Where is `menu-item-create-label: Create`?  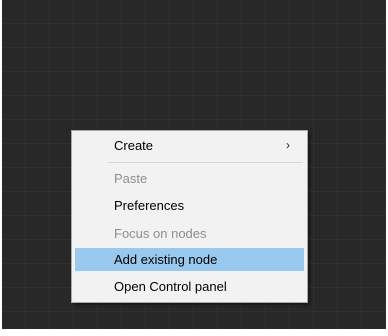 menu-item-create-label: Create is located at coordinates (134, 145).